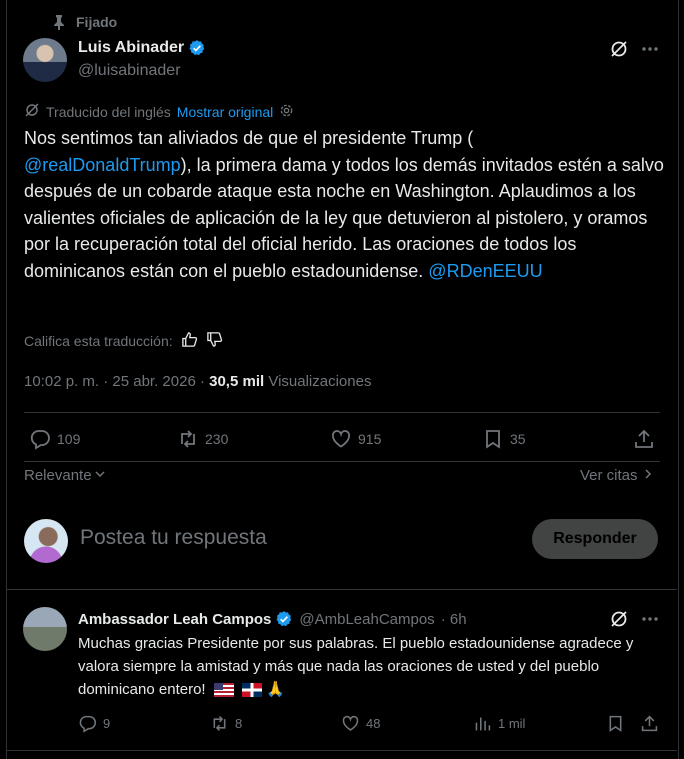 The height and width of the screenshot is (759, 684). Describe the element at coordinates (46, 541) in the screenshot. I see `current-user-avatar` at that location.